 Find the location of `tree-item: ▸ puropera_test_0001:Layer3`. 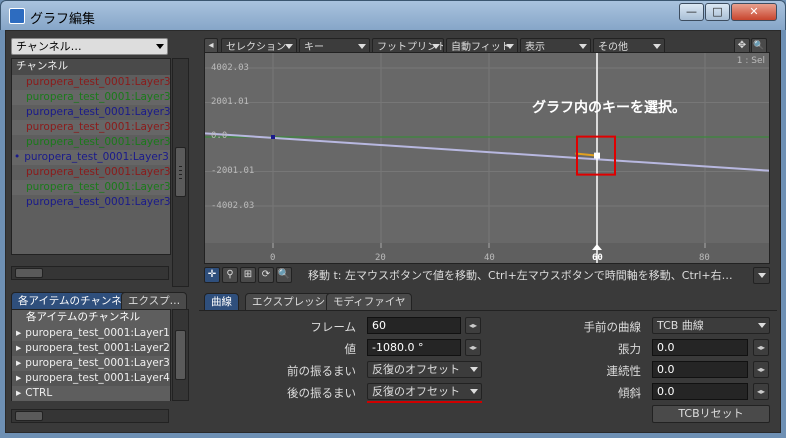

tree-item: ▸ puropera_test_0001:Layer3 is located at coordinates (91, 363).